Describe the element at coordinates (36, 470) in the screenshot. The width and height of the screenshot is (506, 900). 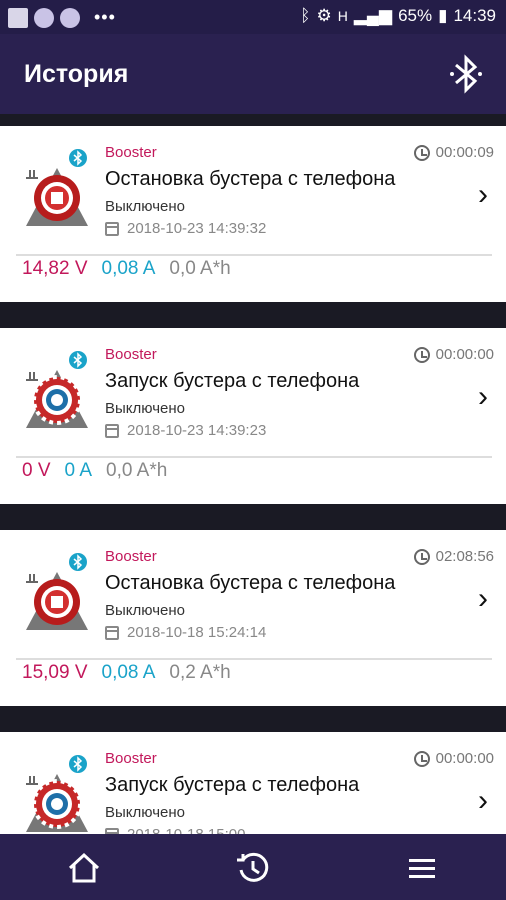
I see `voltage-value: 0 V` at that location.